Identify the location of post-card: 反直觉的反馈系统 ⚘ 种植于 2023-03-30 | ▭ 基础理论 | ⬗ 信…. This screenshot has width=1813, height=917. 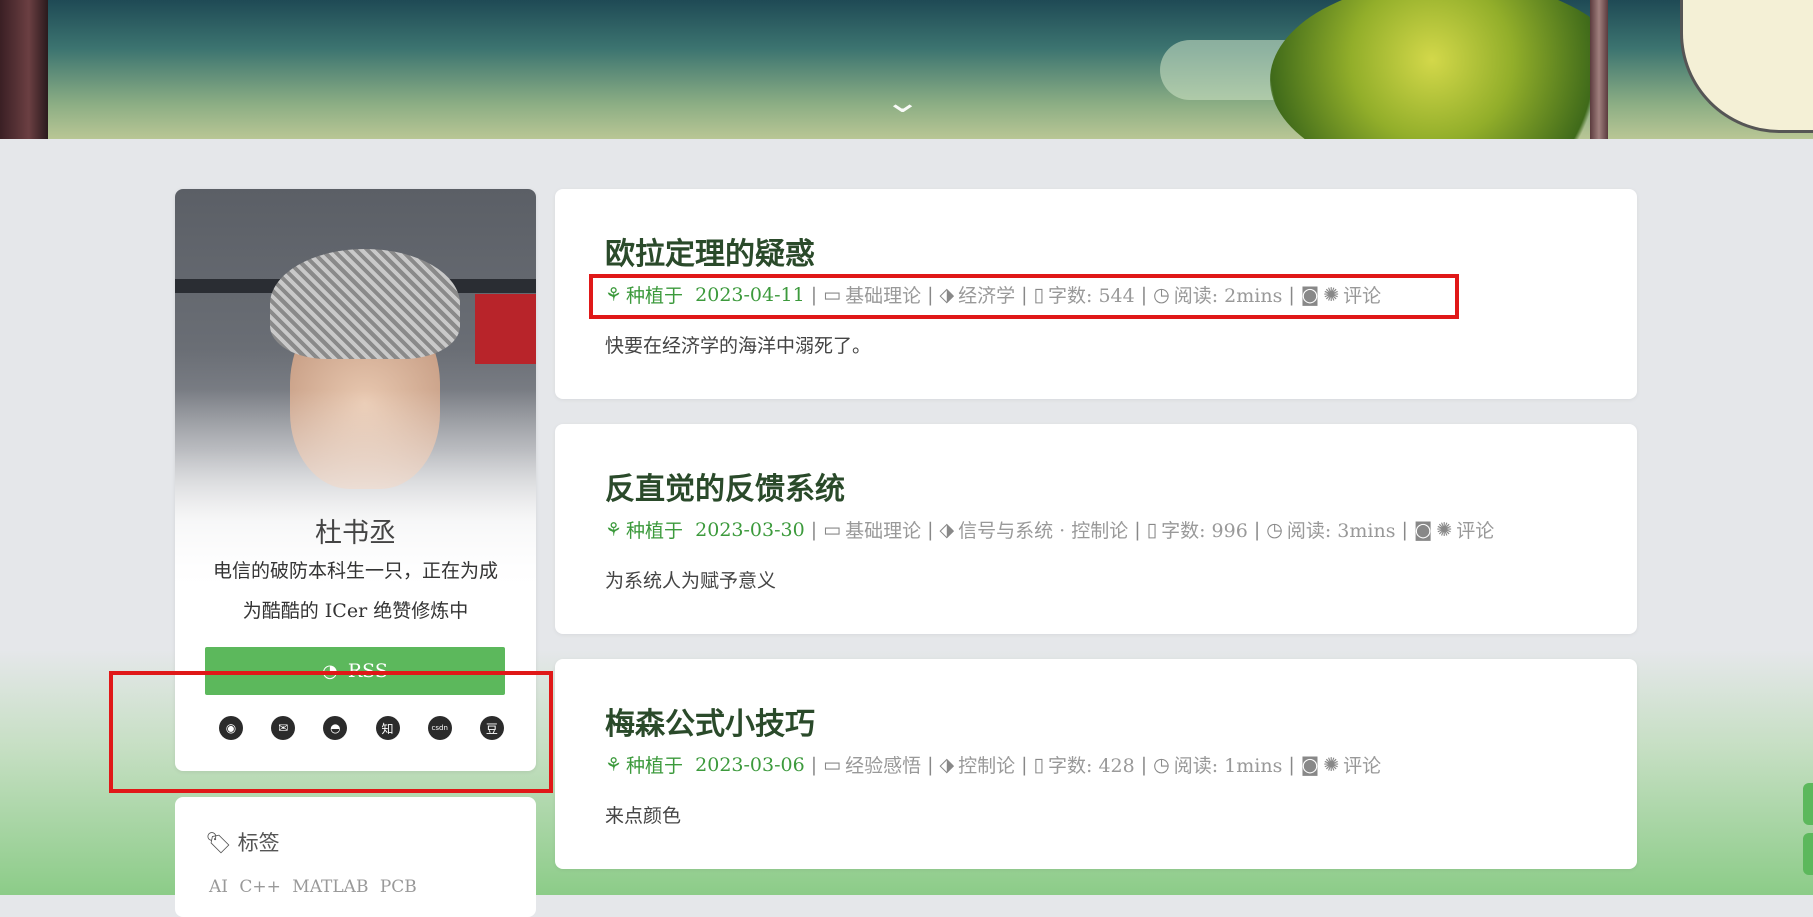
(1096, 529).